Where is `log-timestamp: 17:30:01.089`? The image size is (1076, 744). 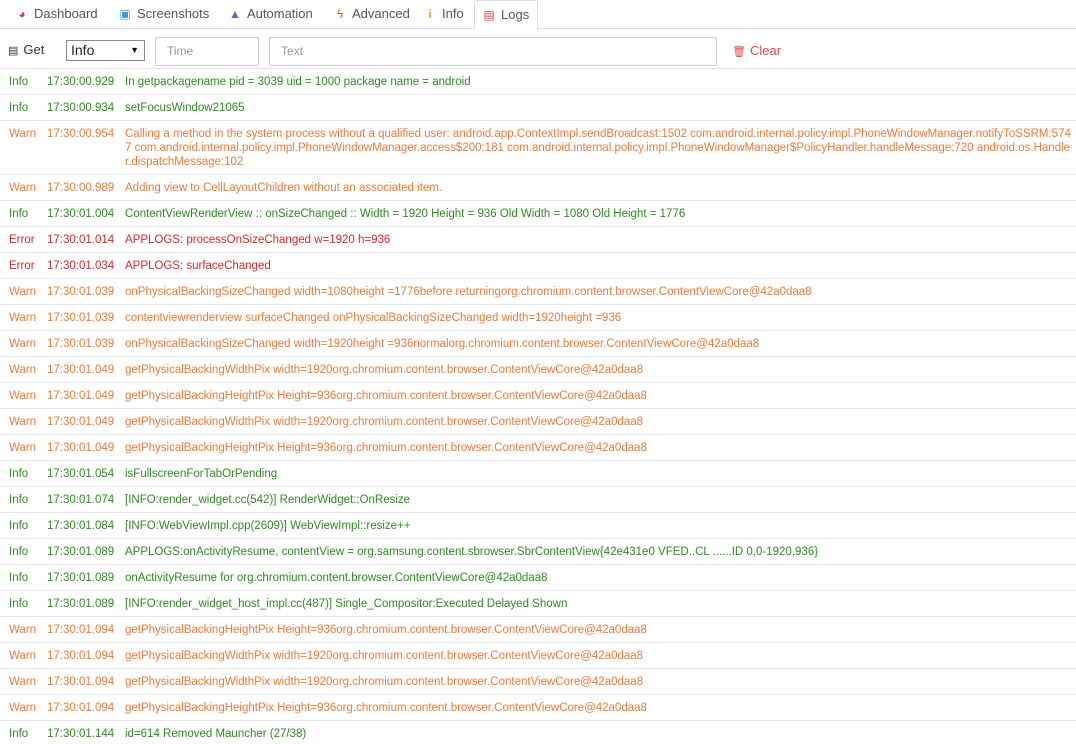 log-timestamp: 17:30:01.089 is located at coordinates (81, 578).